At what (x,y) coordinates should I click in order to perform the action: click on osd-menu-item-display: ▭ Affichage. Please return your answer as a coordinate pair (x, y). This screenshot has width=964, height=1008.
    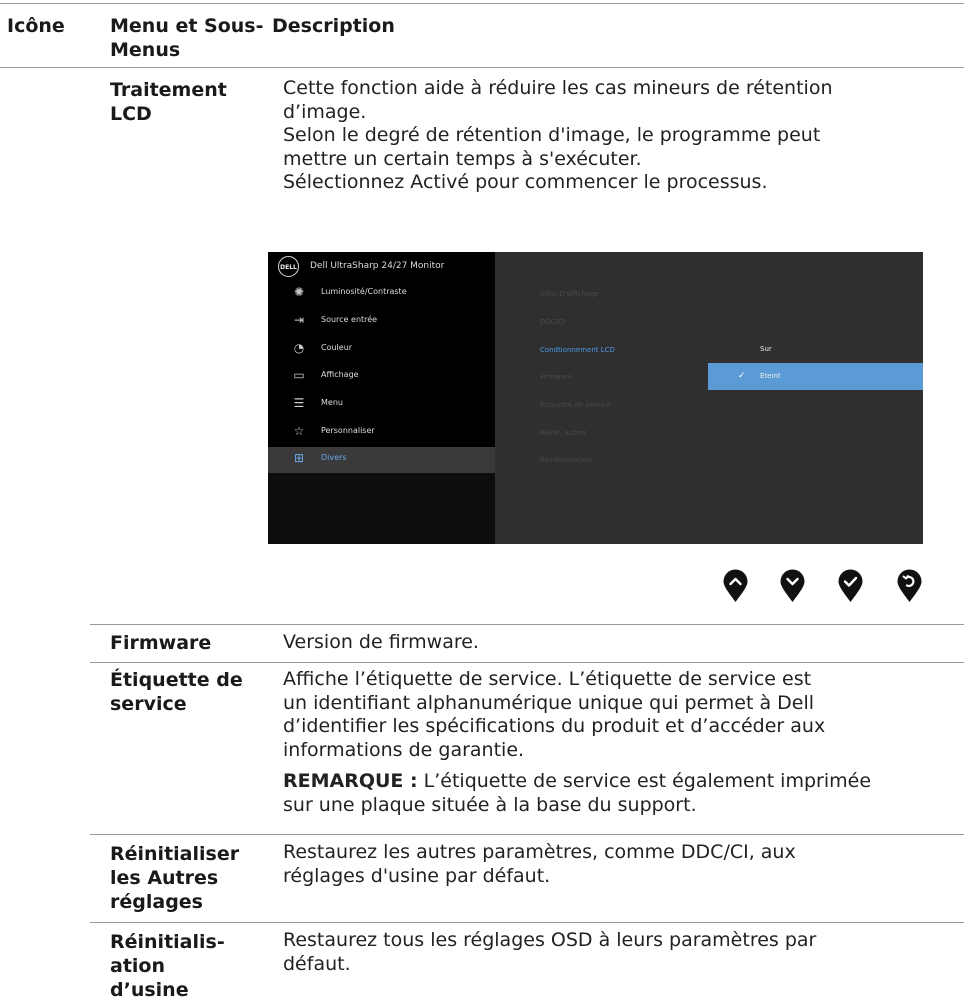
    Looking at the image, I should click on (381, 377).